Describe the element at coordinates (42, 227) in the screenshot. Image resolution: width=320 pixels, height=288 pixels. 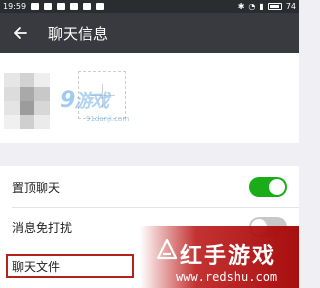
I see `setting-label: 消息免打扰` at that location.